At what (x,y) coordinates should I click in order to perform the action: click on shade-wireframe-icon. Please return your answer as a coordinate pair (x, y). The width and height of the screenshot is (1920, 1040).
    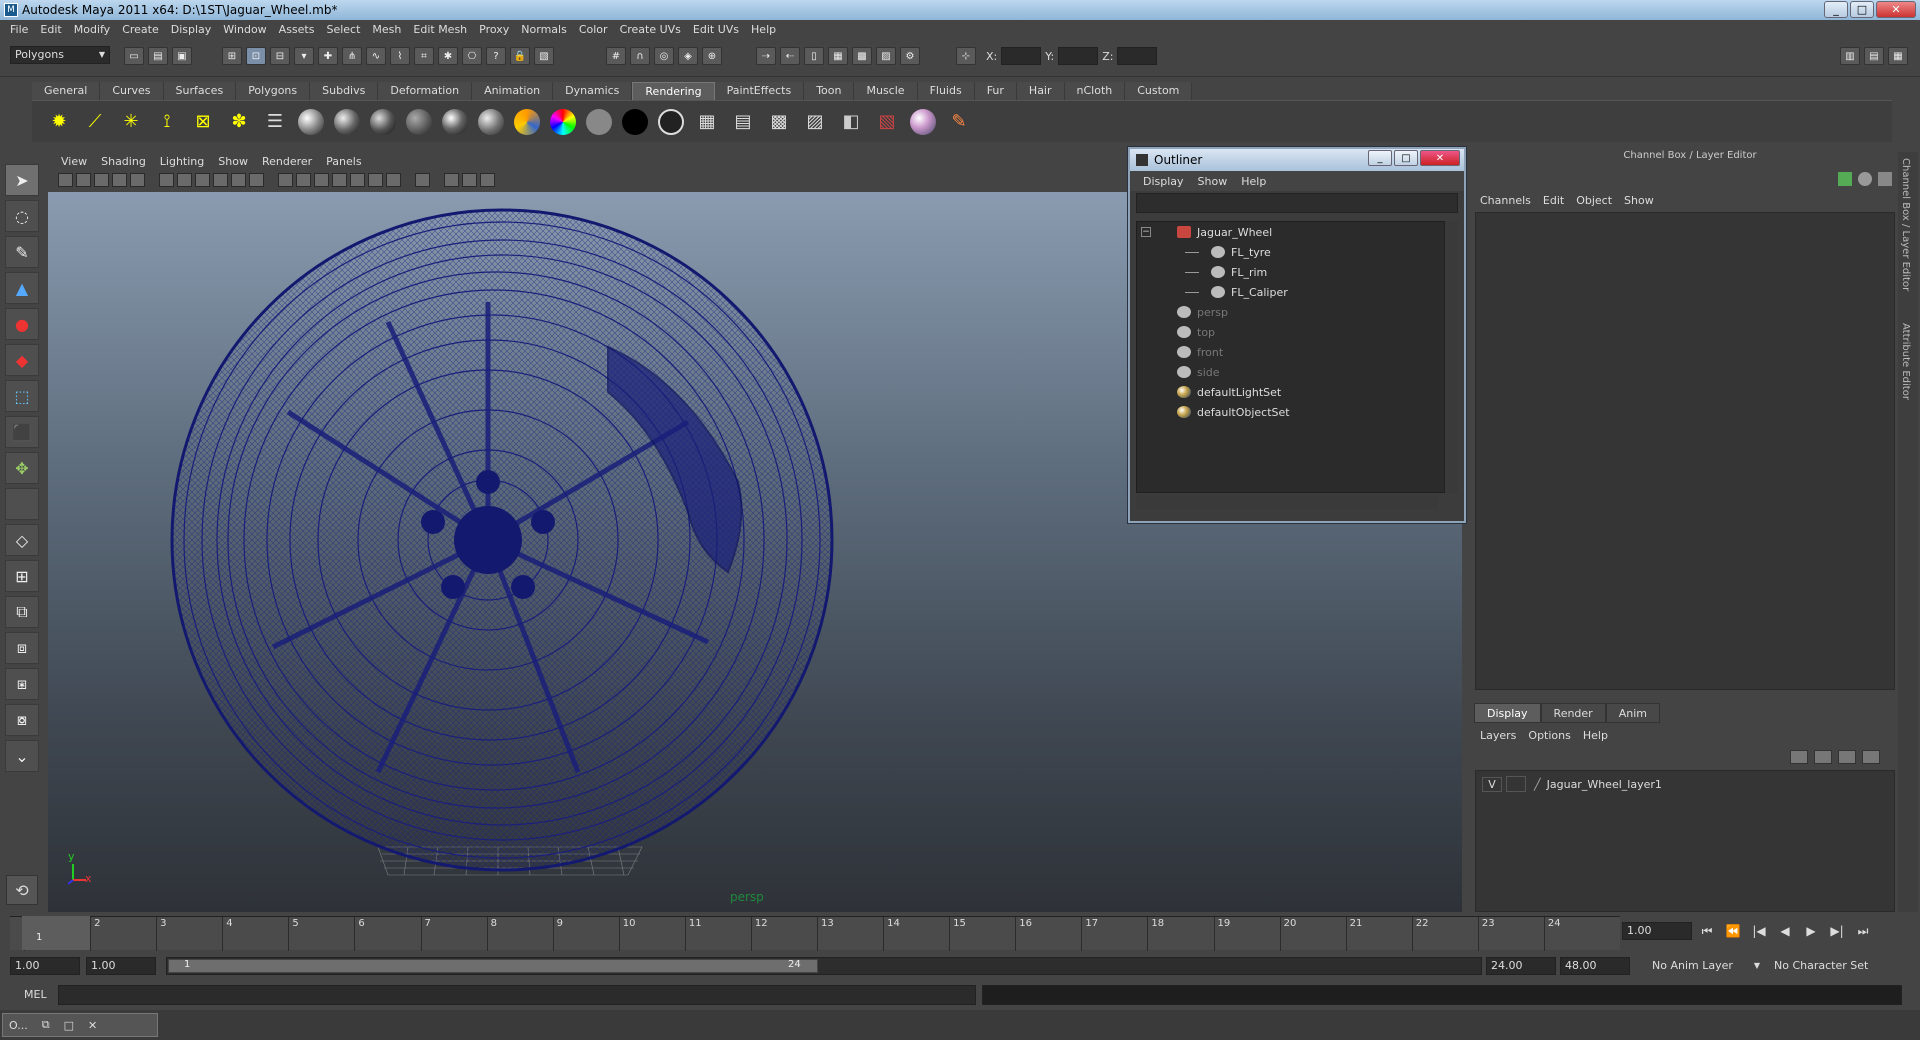
    Looking at the image, I should click on (321, 180).